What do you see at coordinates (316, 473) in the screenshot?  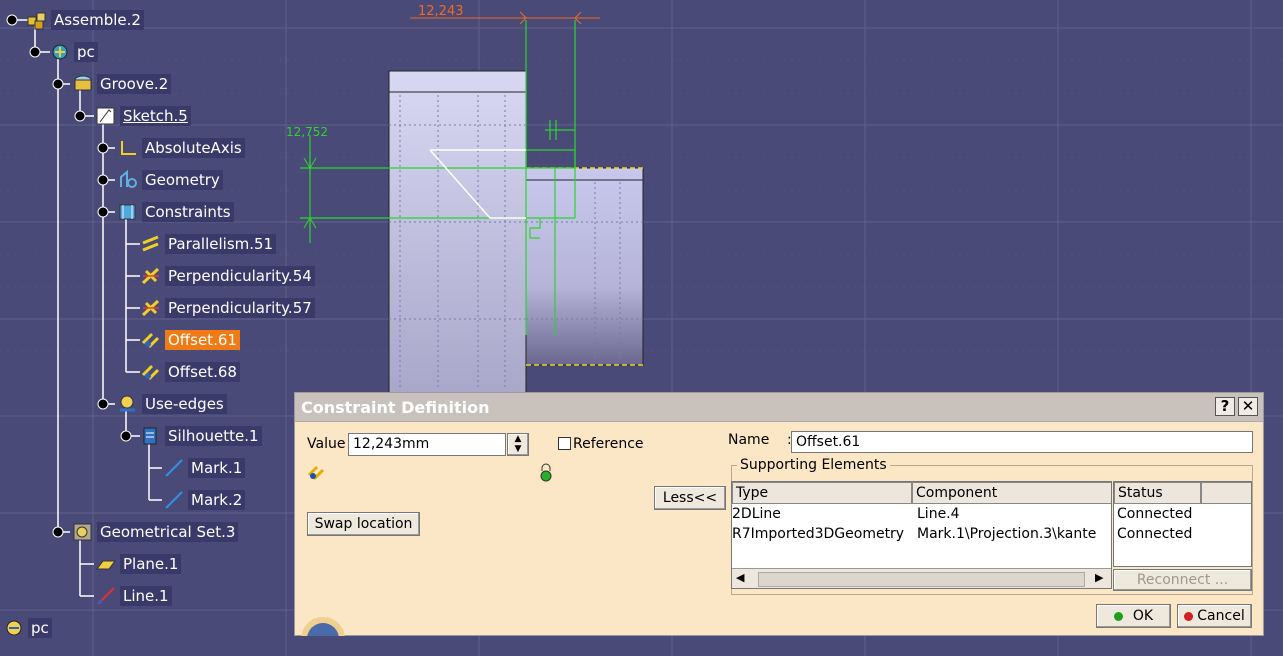 I see `constraint-type-icon` at bounding box center [316, 473].